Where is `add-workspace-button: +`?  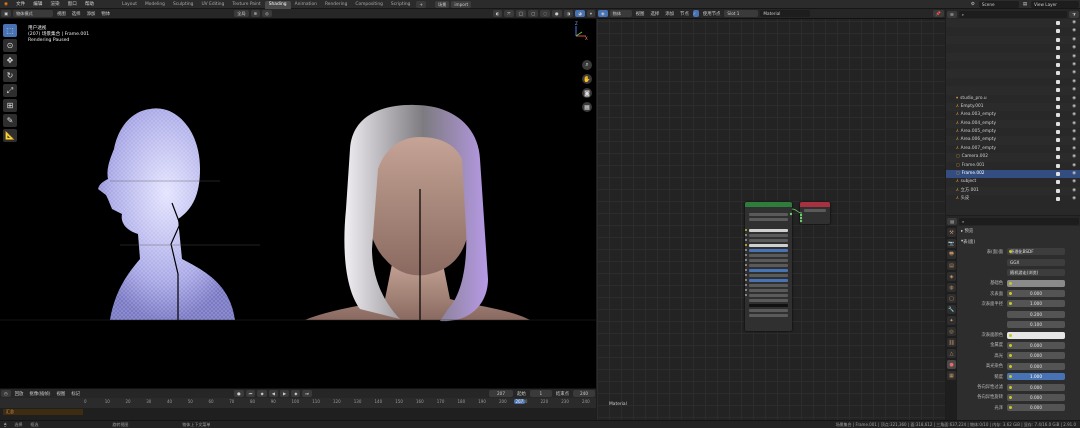 add-workspace-button: + is located at coordinates (421, 4).